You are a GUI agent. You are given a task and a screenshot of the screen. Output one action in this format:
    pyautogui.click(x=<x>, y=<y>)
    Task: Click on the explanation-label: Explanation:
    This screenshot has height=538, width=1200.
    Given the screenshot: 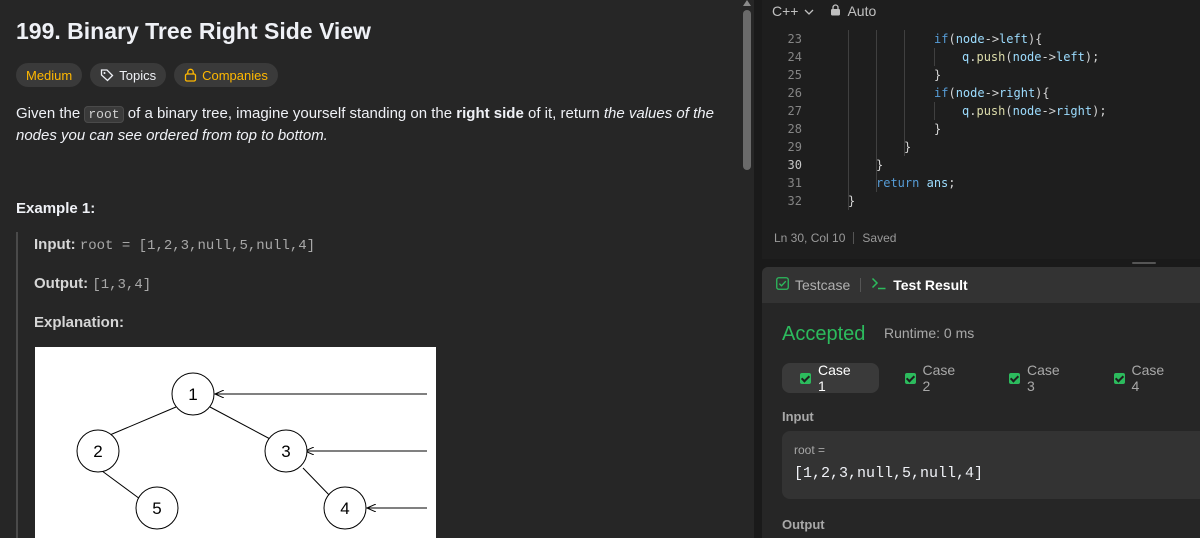 What is the action you would take?
    pyautogui.click(x=79, y=322)
    